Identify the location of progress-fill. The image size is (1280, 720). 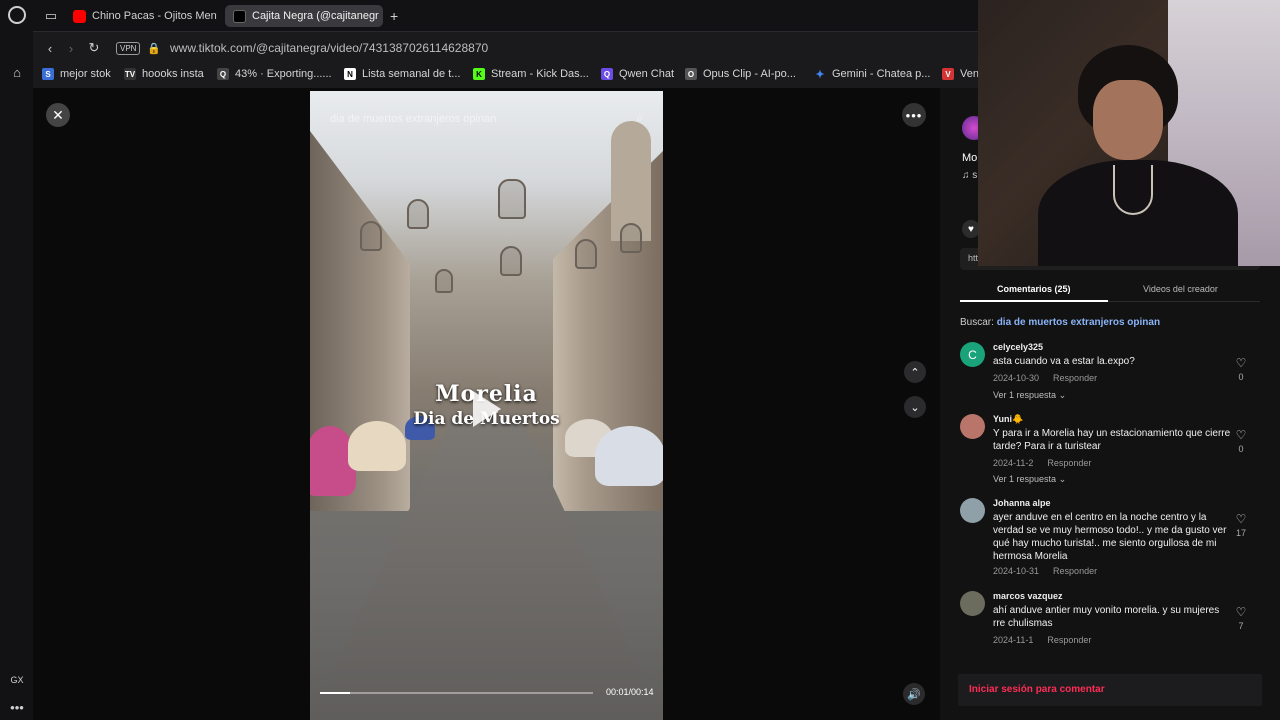
(335, 693).